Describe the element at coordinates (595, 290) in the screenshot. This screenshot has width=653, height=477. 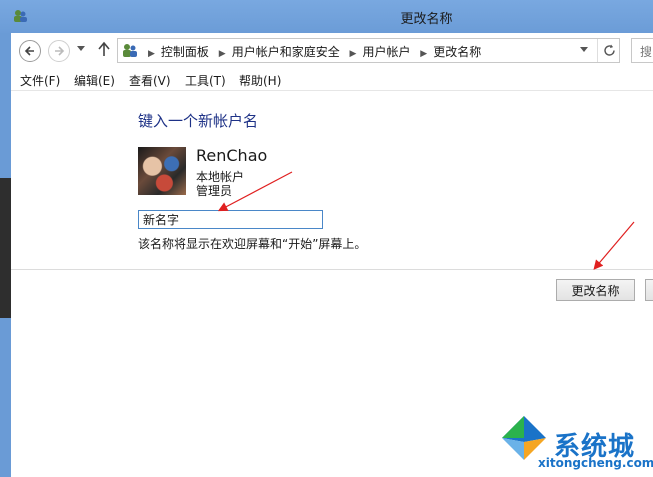
I see `change-name-button: 更改名称` at that location.